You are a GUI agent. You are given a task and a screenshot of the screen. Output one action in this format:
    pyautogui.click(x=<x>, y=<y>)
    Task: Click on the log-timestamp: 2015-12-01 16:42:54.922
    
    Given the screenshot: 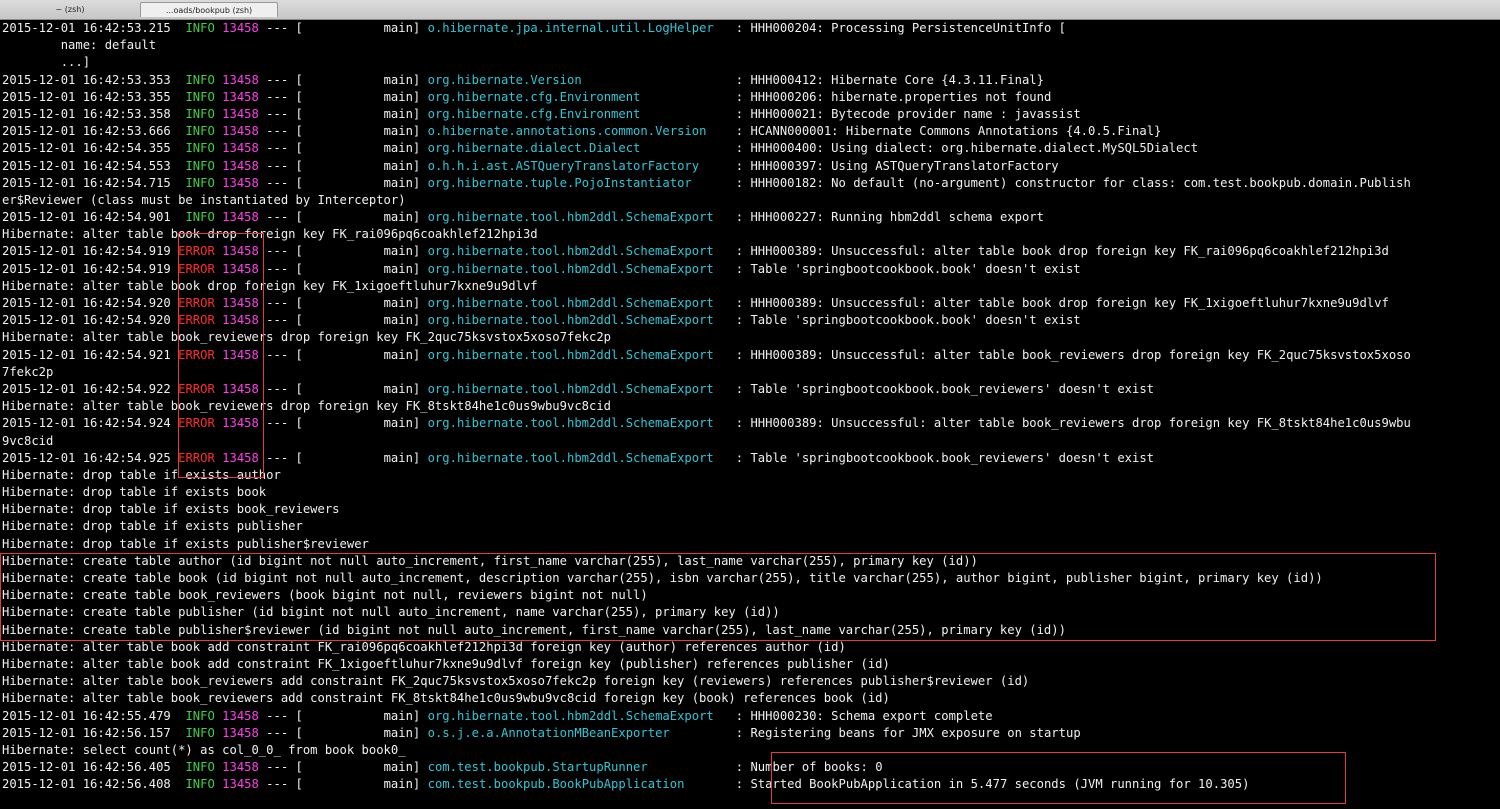 What is the action you would take?
    pyautogui.click(x=86, y=388)
    